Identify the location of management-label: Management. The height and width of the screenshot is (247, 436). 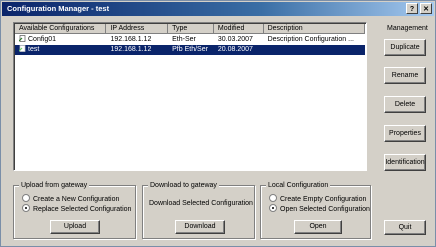
(407, 28).